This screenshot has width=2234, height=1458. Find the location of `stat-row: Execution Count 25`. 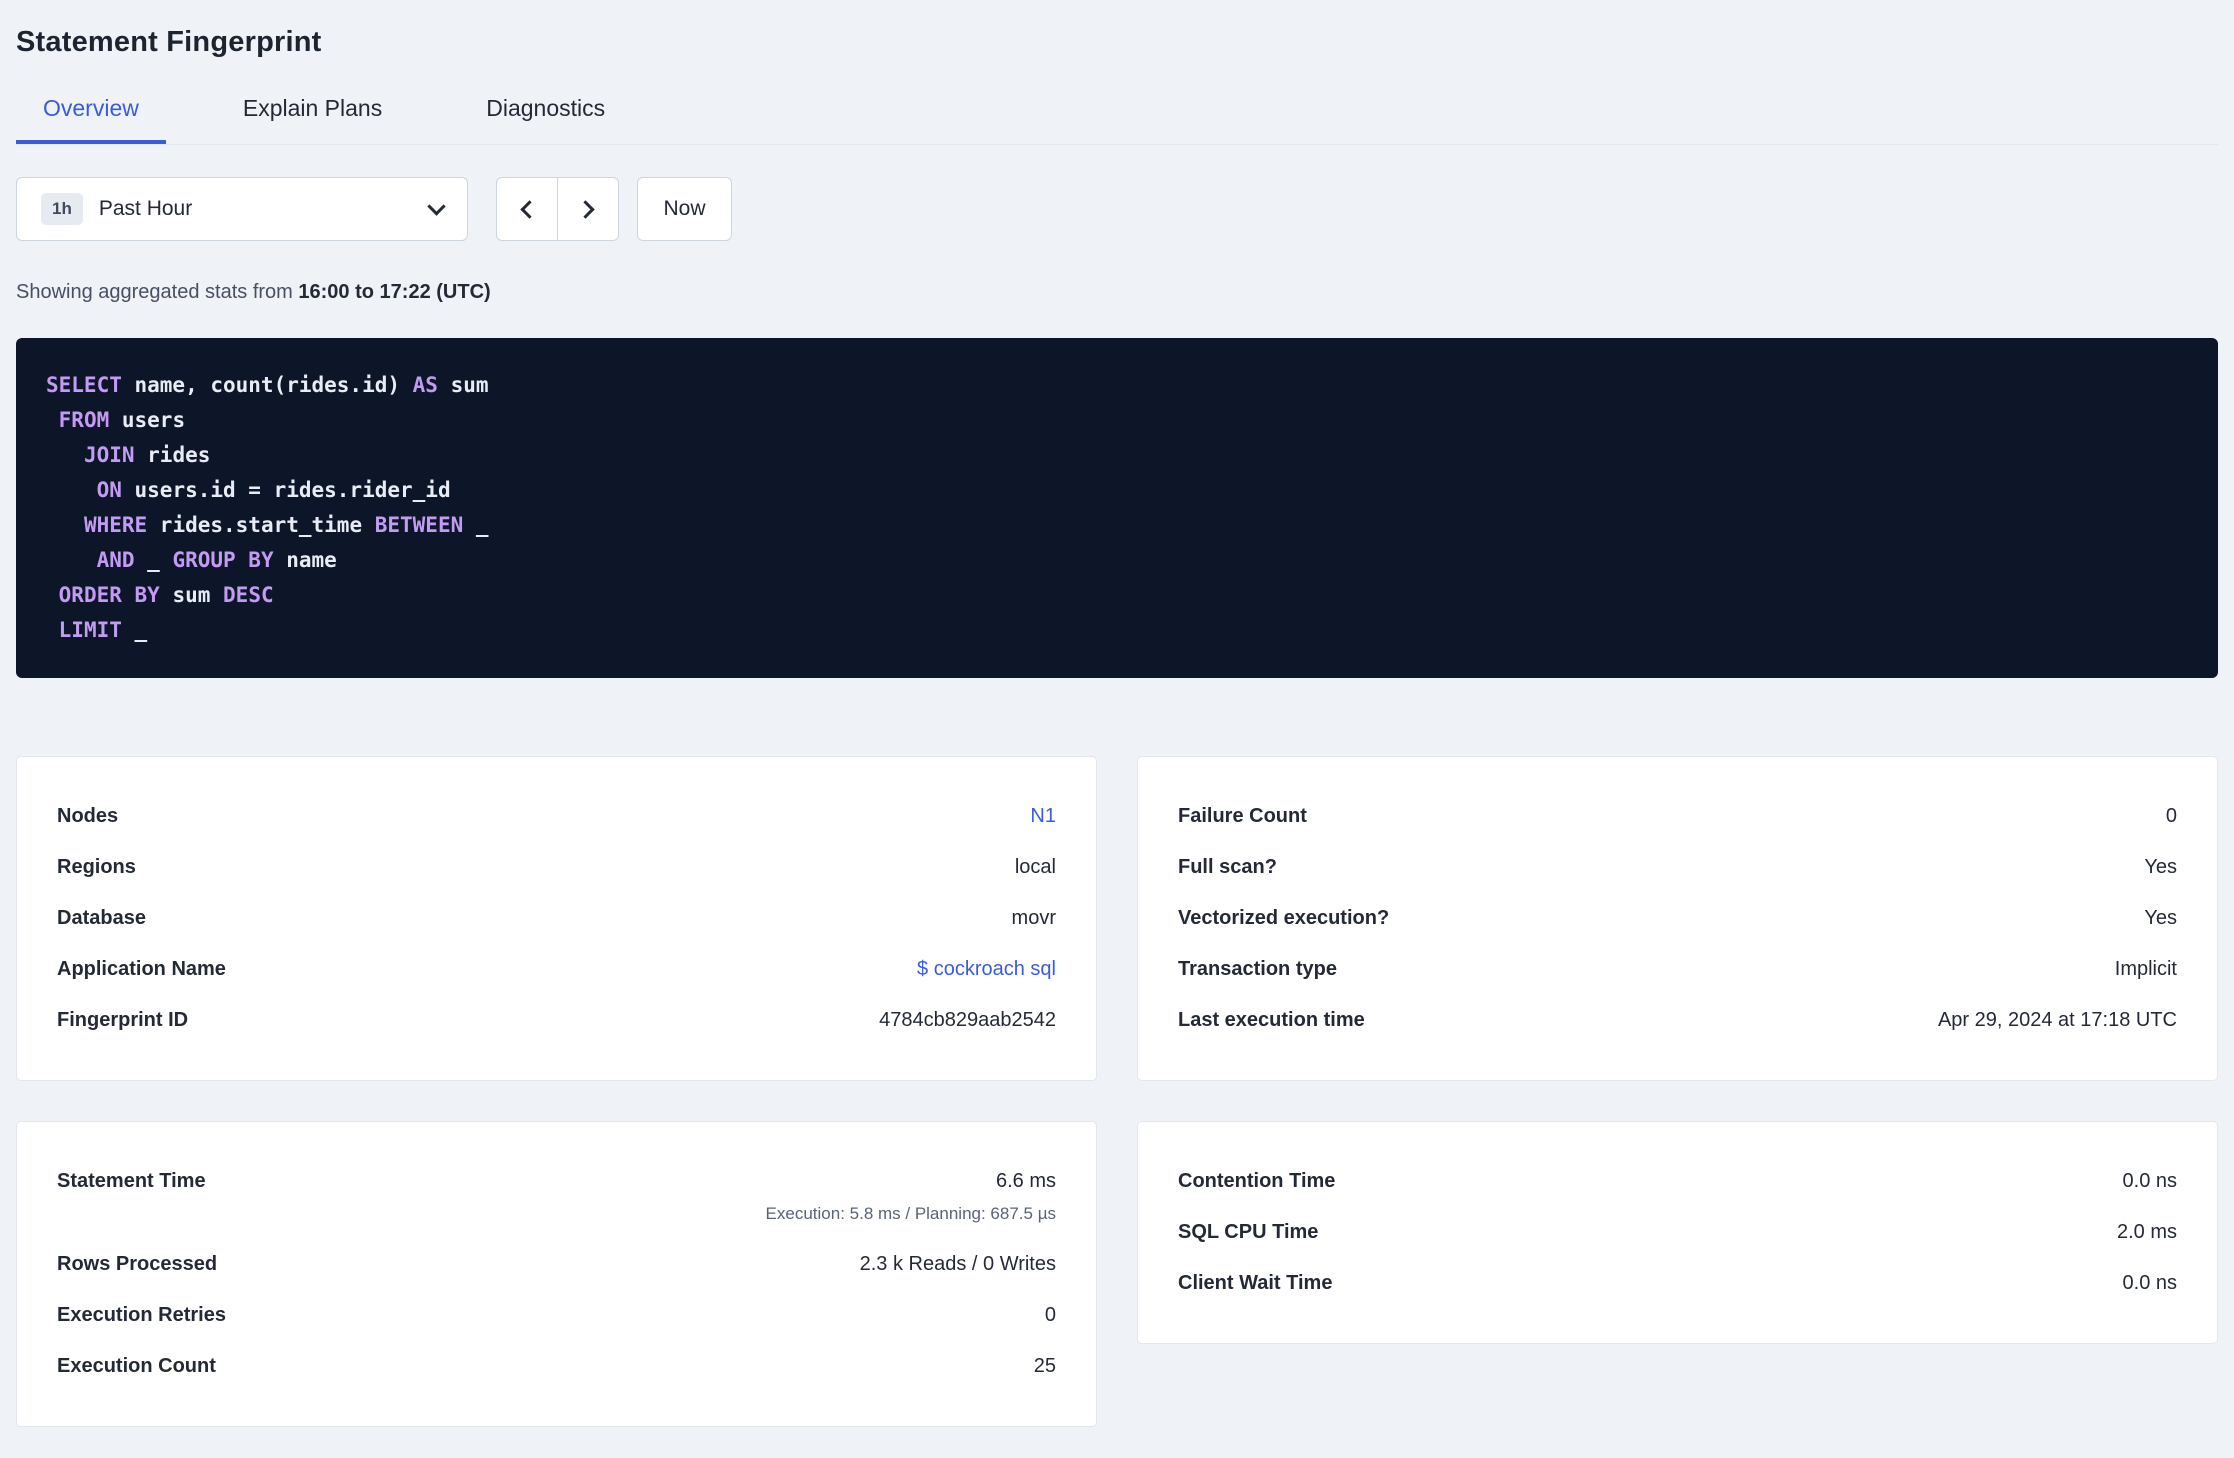

stat-row: Execution Count 25 is located at coordinates (556, 1366).